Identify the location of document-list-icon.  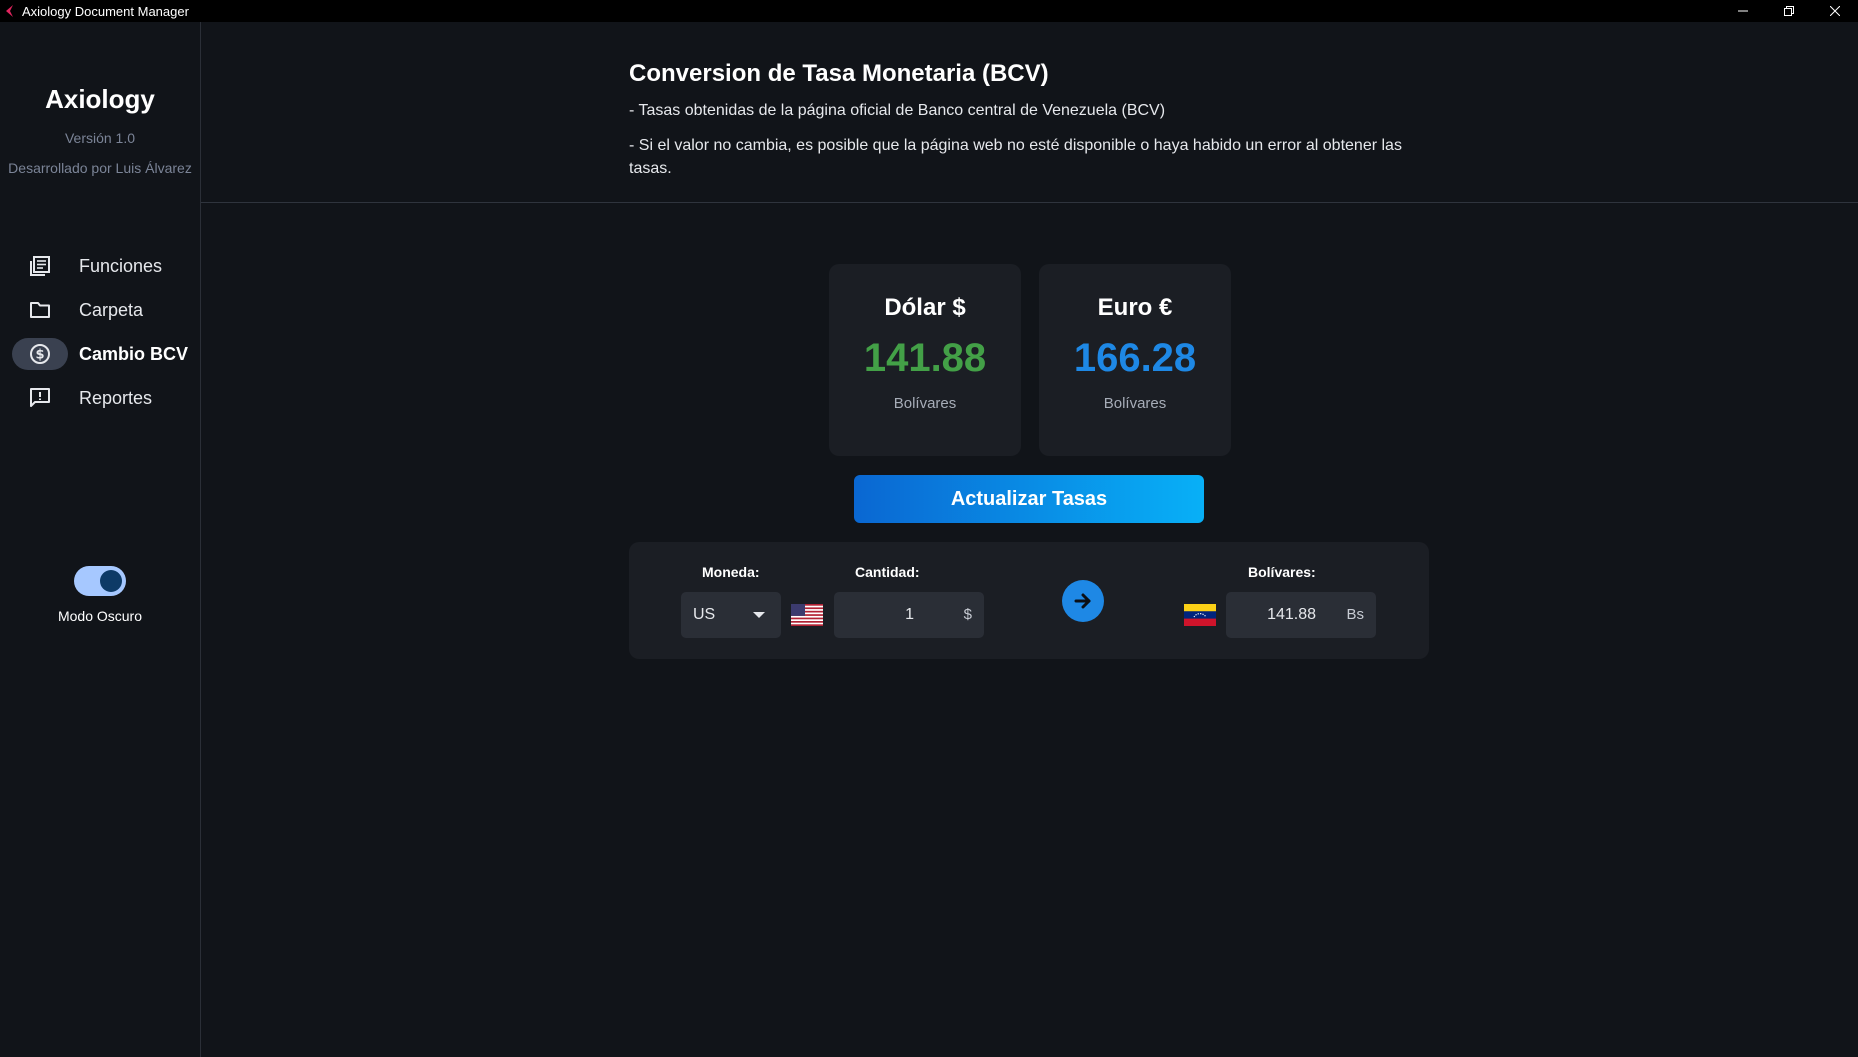
(40, 266).